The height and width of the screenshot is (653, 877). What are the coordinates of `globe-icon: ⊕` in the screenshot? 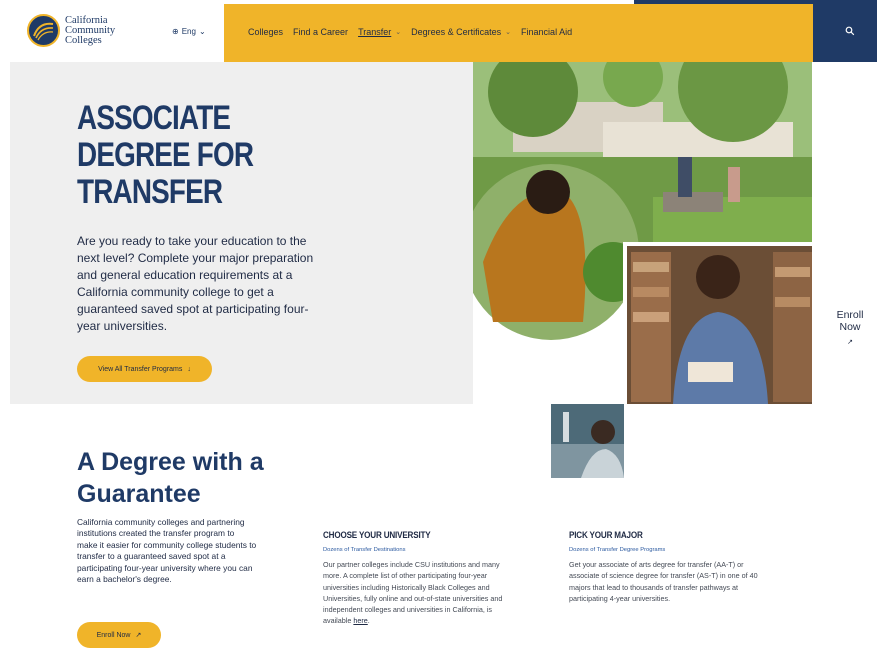 It's located at (175, 31).